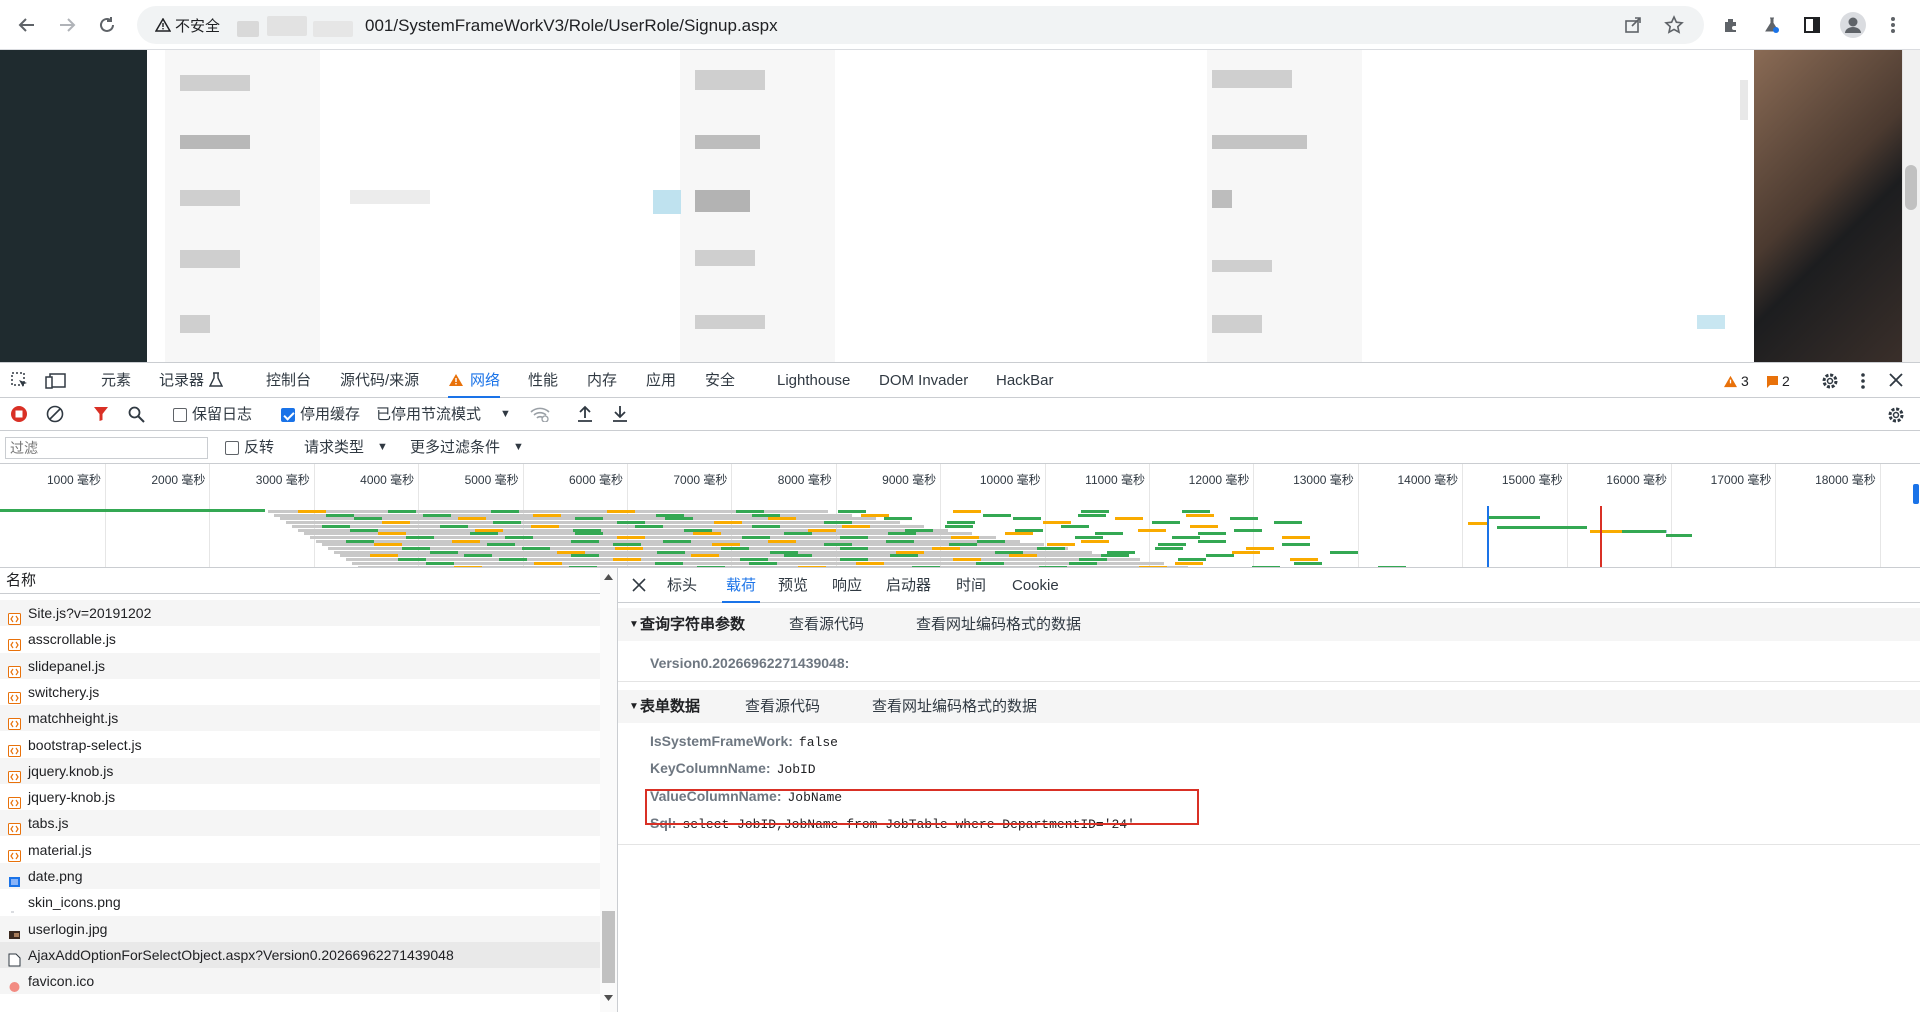 The image size is (1920, 1012). I want to click on request-row: jquery-knob.js, so click(300, 797).